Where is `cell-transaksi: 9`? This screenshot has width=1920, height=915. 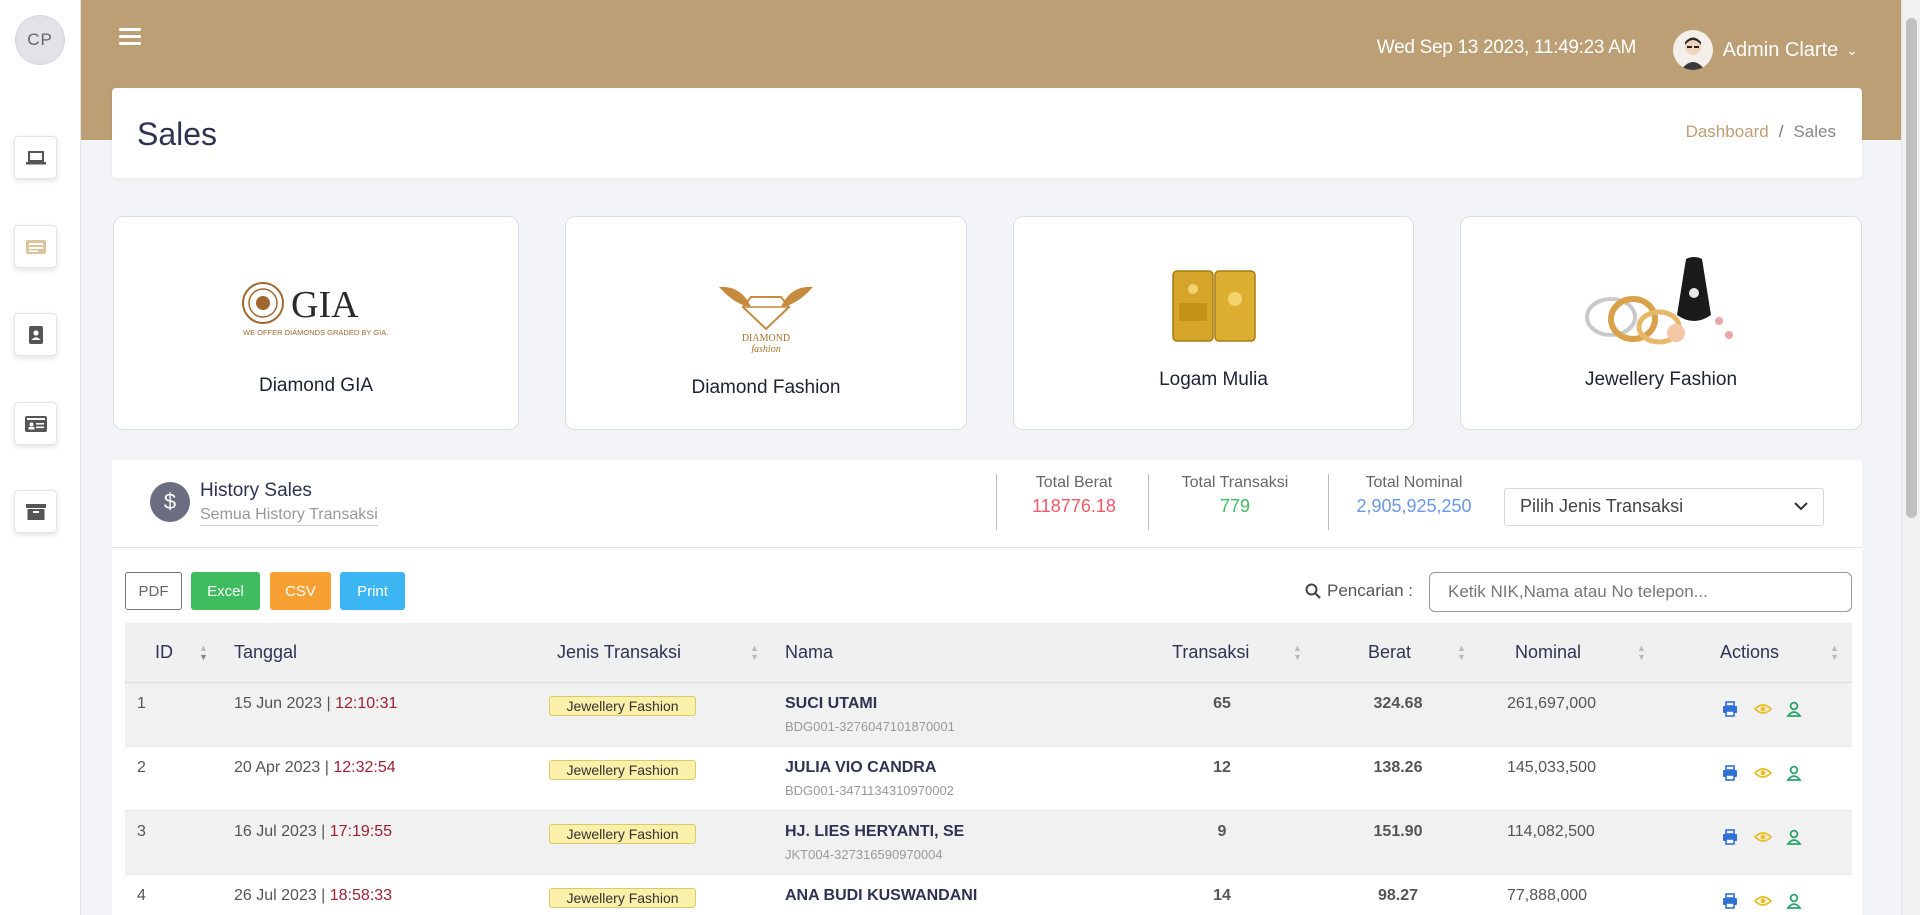
cell-transaksi: 9 is located at coordinates (1222, 831).